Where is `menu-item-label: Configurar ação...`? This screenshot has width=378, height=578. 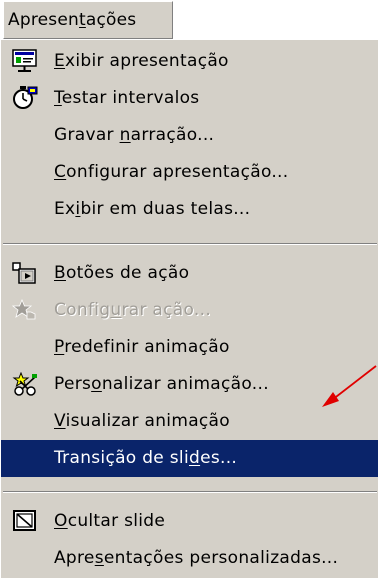
menu-item-label: Configurar ação... is located at coordinates (133, 310).